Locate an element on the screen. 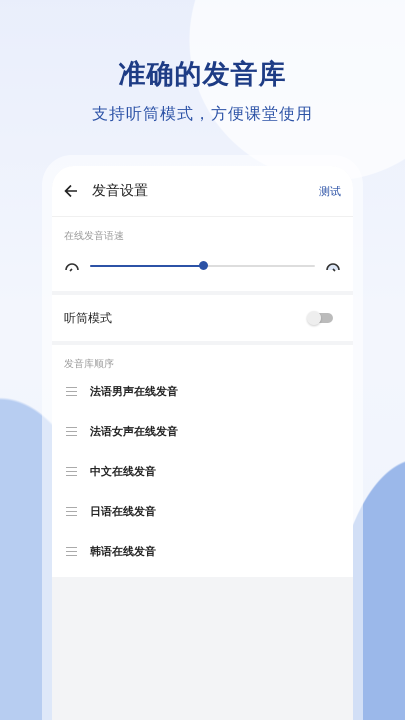 Image resolution: width=405 pixels, height=720 pixels. slow-gauge-icon is located at coordinates (72, 266).